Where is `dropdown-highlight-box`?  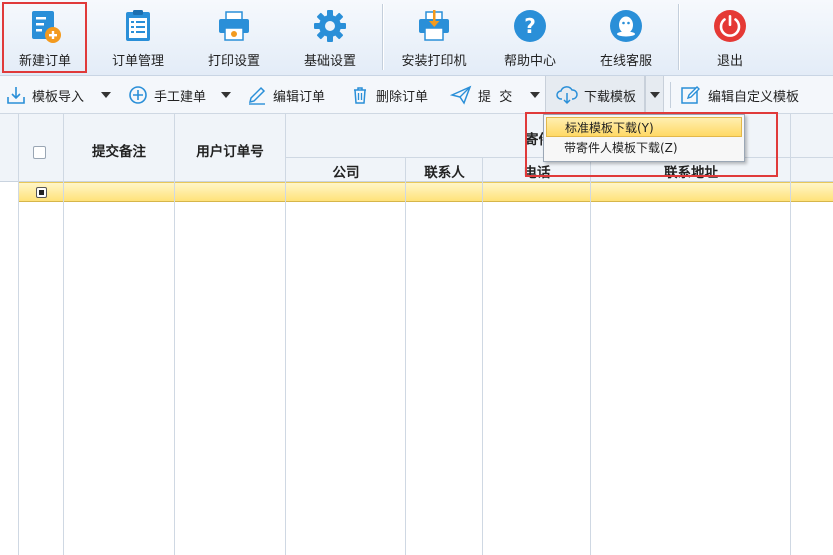 dropdown-highlight-box is located at coordinates (651, 144).